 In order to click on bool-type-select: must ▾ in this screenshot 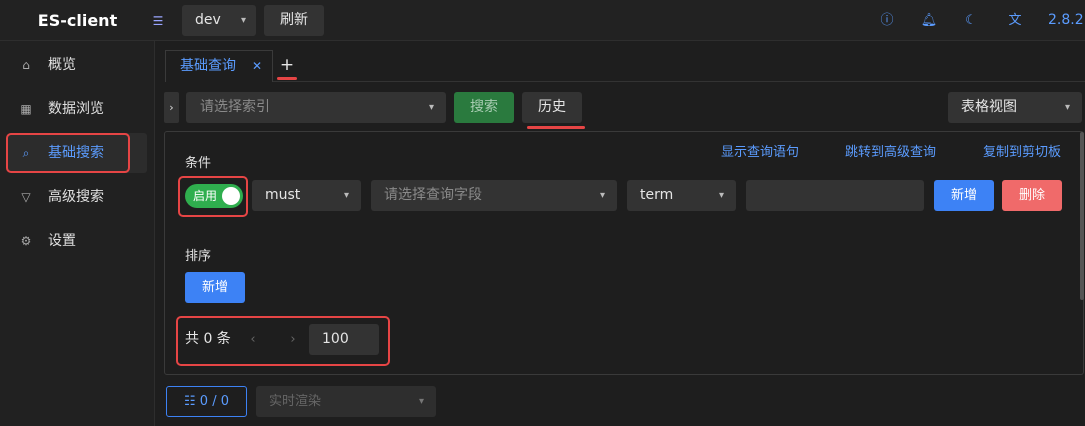, I will do `click(306, 195)`.